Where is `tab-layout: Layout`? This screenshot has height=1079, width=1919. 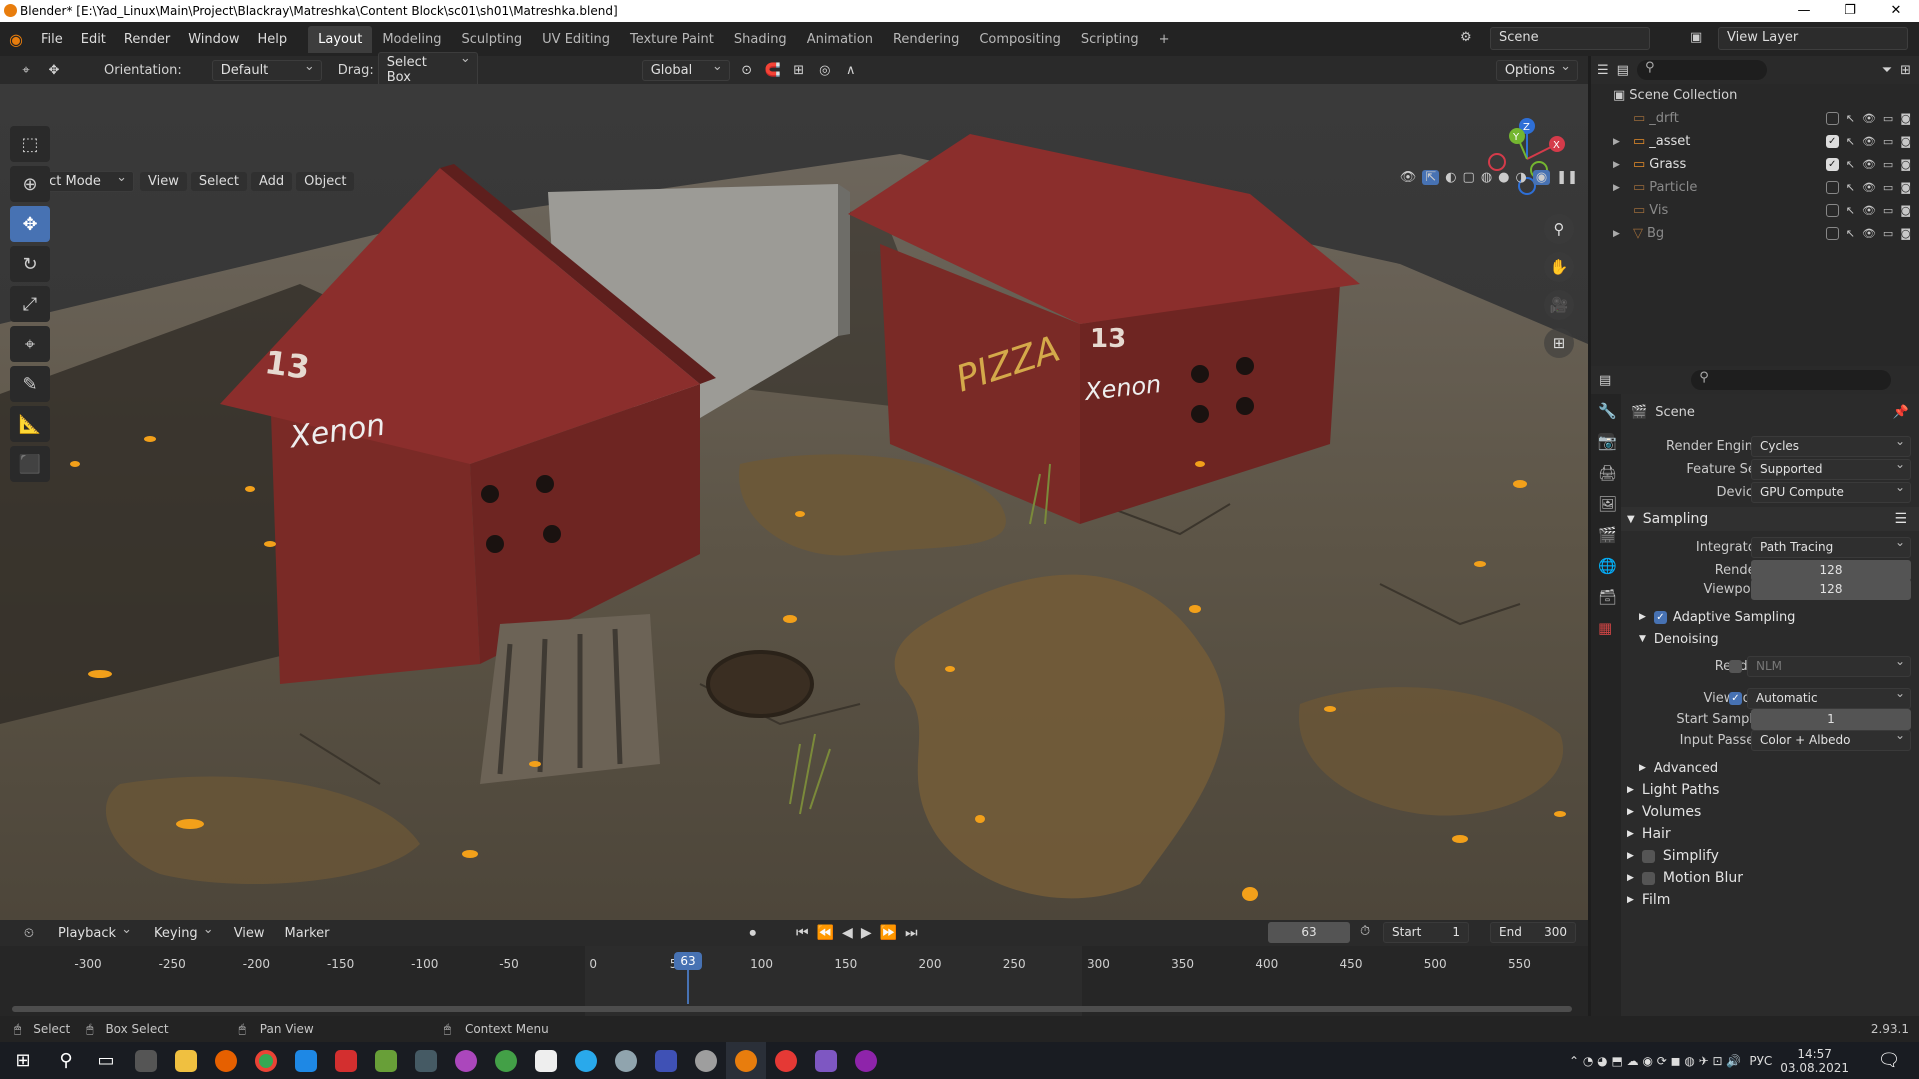 tab-layout: Layout is located at coordinates (340, 39).